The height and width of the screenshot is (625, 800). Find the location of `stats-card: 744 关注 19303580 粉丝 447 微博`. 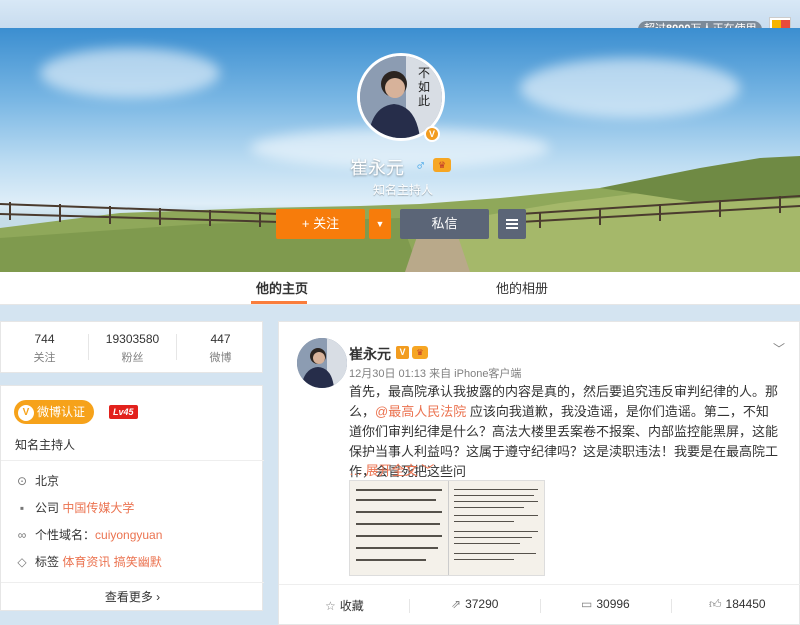

stats-card: 744 关注 19303580 粉丝 447 微博 is located at coordinates (131, 347).